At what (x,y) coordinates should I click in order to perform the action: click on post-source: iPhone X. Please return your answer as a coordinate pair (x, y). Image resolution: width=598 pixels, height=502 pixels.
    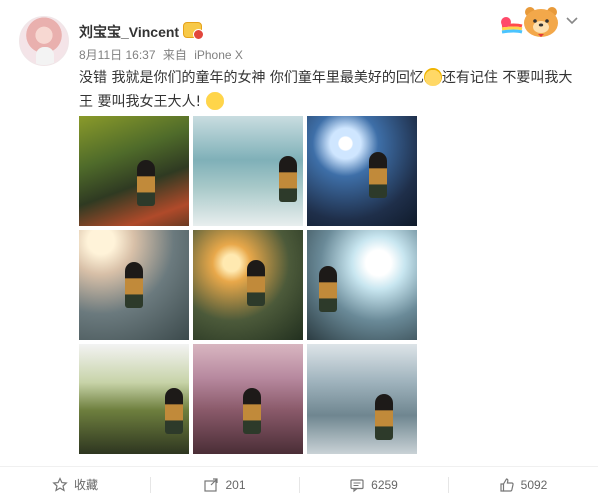
    Looking at the image, I should click on (218, 55).